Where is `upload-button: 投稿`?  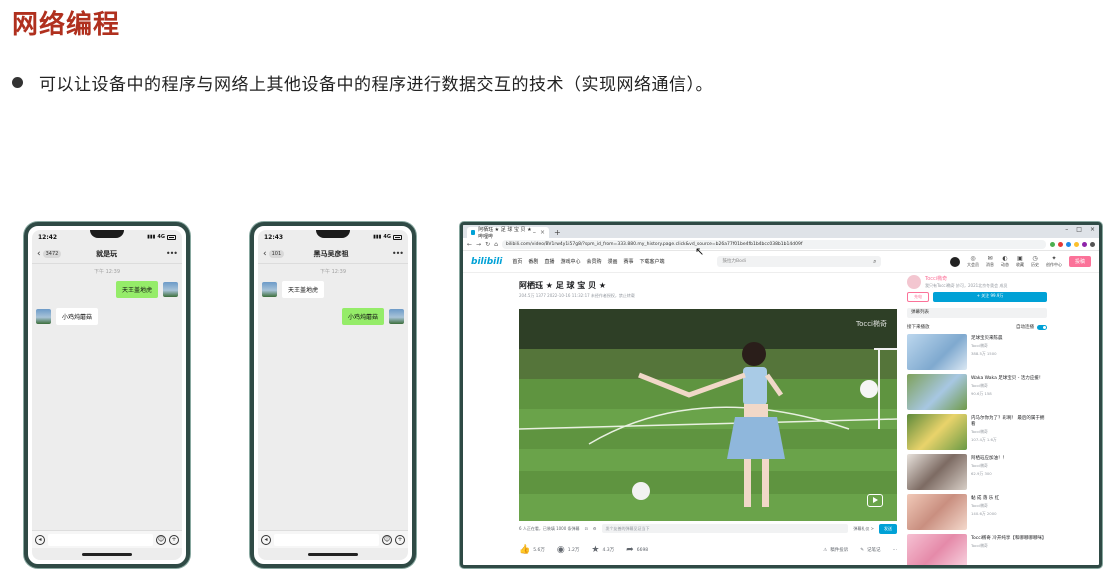 upload-button: 投稿 is located at coordinates (1079, 261).